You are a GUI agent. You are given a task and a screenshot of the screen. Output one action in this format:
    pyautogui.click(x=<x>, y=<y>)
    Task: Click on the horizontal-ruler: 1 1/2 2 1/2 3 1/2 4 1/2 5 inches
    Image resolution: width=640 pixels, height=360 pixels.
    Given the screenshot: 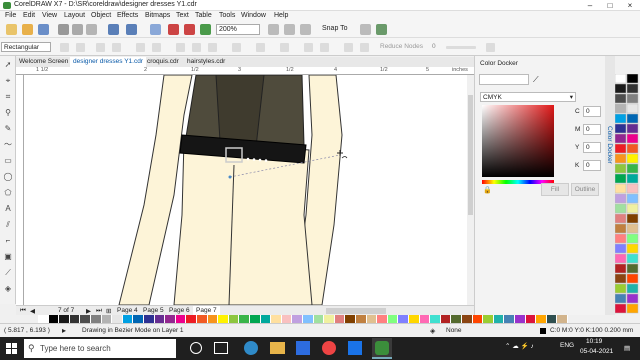 What is the action you would take?
    pyautogui.click(x=245, y=71)
    